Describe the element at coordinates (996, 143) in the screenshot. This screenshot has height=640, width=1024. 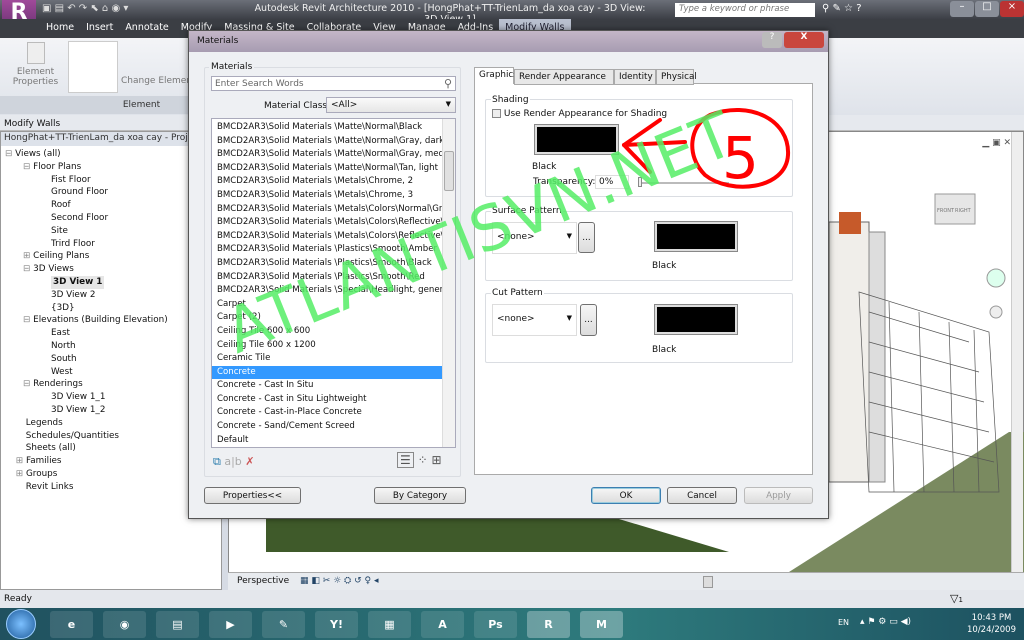
I see `view-window-controls: ▁ ▣ ✕` at that location.